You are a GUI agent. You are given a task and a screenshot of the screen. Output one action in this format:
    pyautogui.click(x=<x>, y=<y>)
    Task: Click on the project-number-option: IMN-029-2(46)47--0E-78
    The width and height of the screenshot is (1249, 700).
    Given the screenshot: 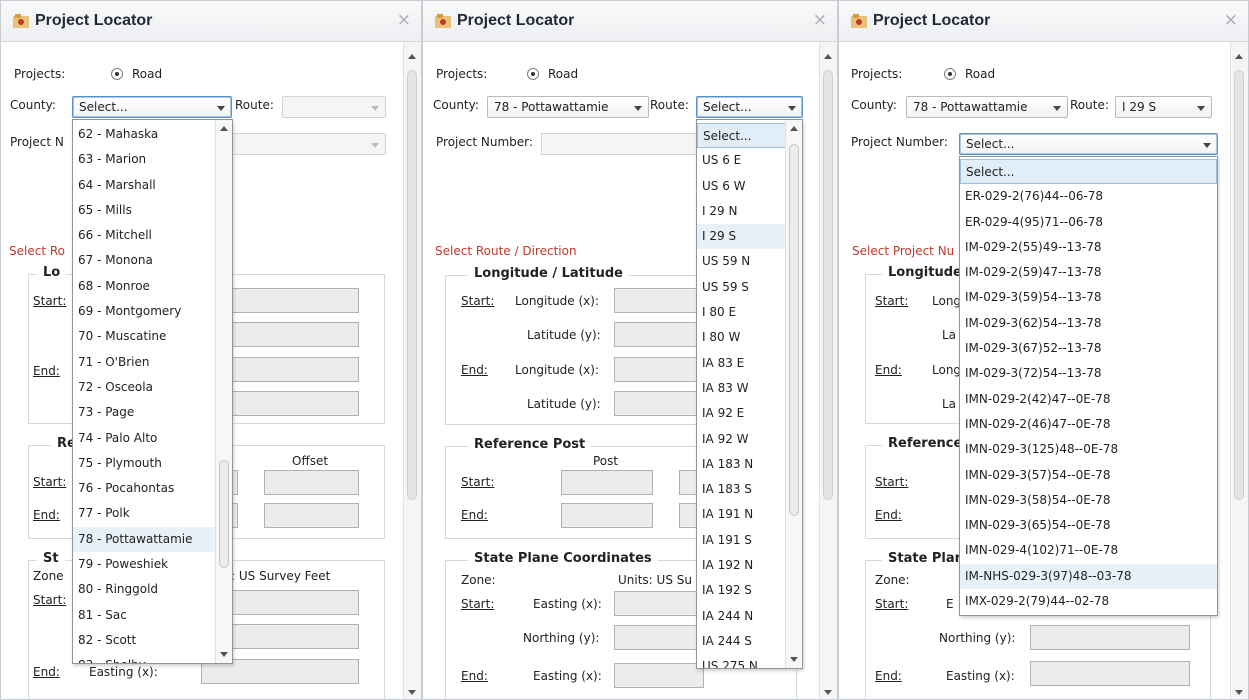 What is the action you would take?
    pyautogui.click(x=1088, y=424)
    